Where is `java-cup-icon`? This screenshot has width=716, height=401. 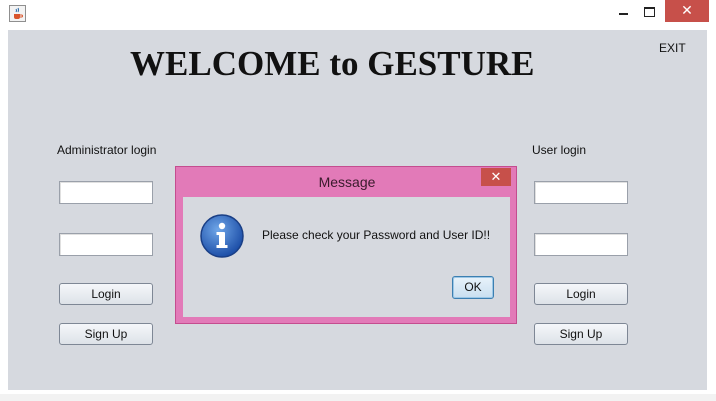
java-cup-icon is located at coordinates (17, 13).